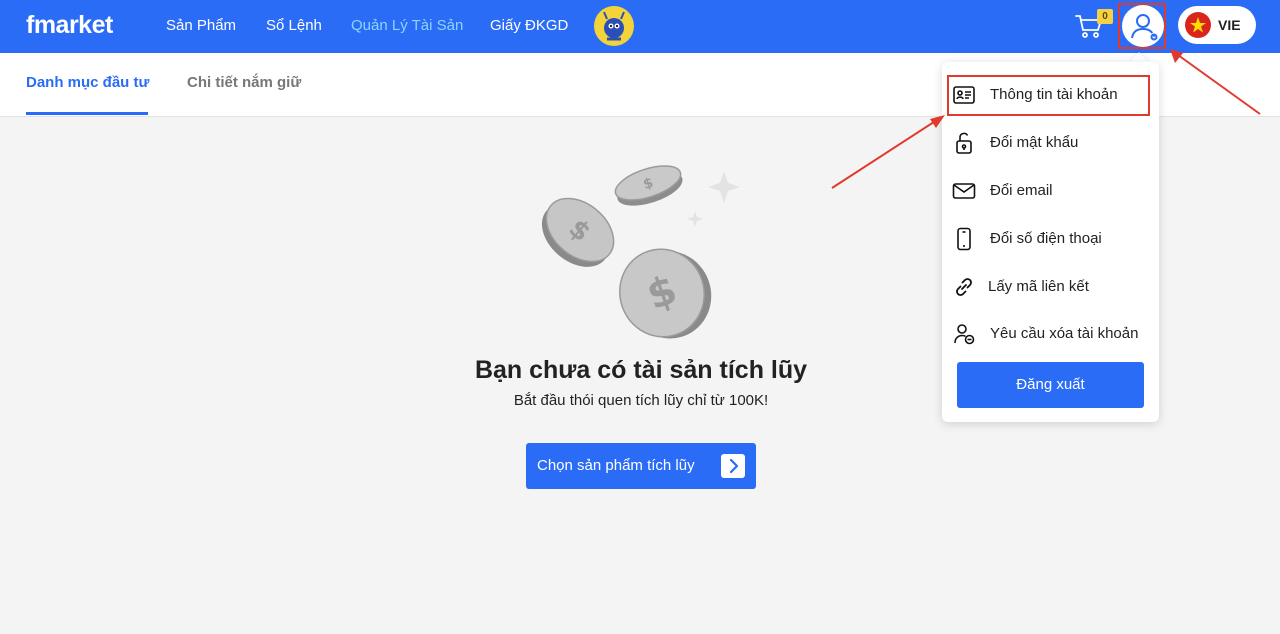 This screenshot has width=1280, height=634. Describe the element at coordinates (1105, 16) in the screenshot. I see `cart-count-badge: 0` at that location.